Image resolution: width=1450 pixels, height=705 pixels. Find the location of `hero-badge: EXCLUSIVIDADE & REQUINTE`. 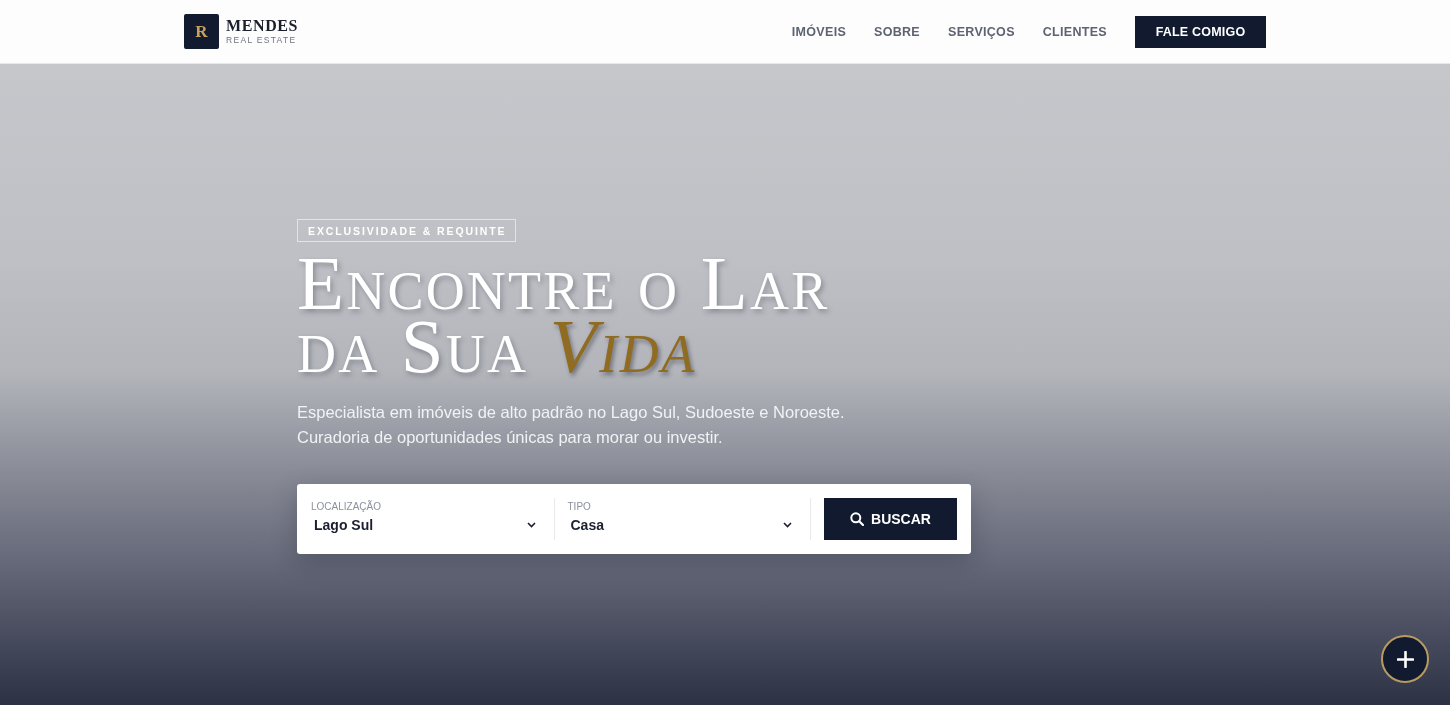

hero-badge: EXCLUSIVIDADE & REQUINTE is located at coordinates (407, 230).